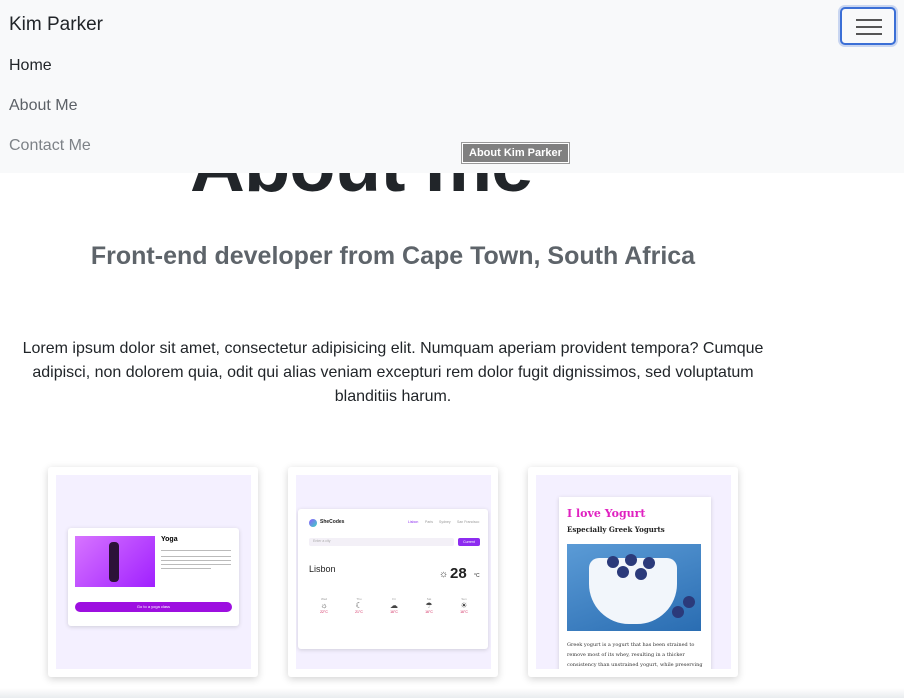 This screenshot has width=904, height=698. I want to click on weather-icon: ☂, so click(429, 605).